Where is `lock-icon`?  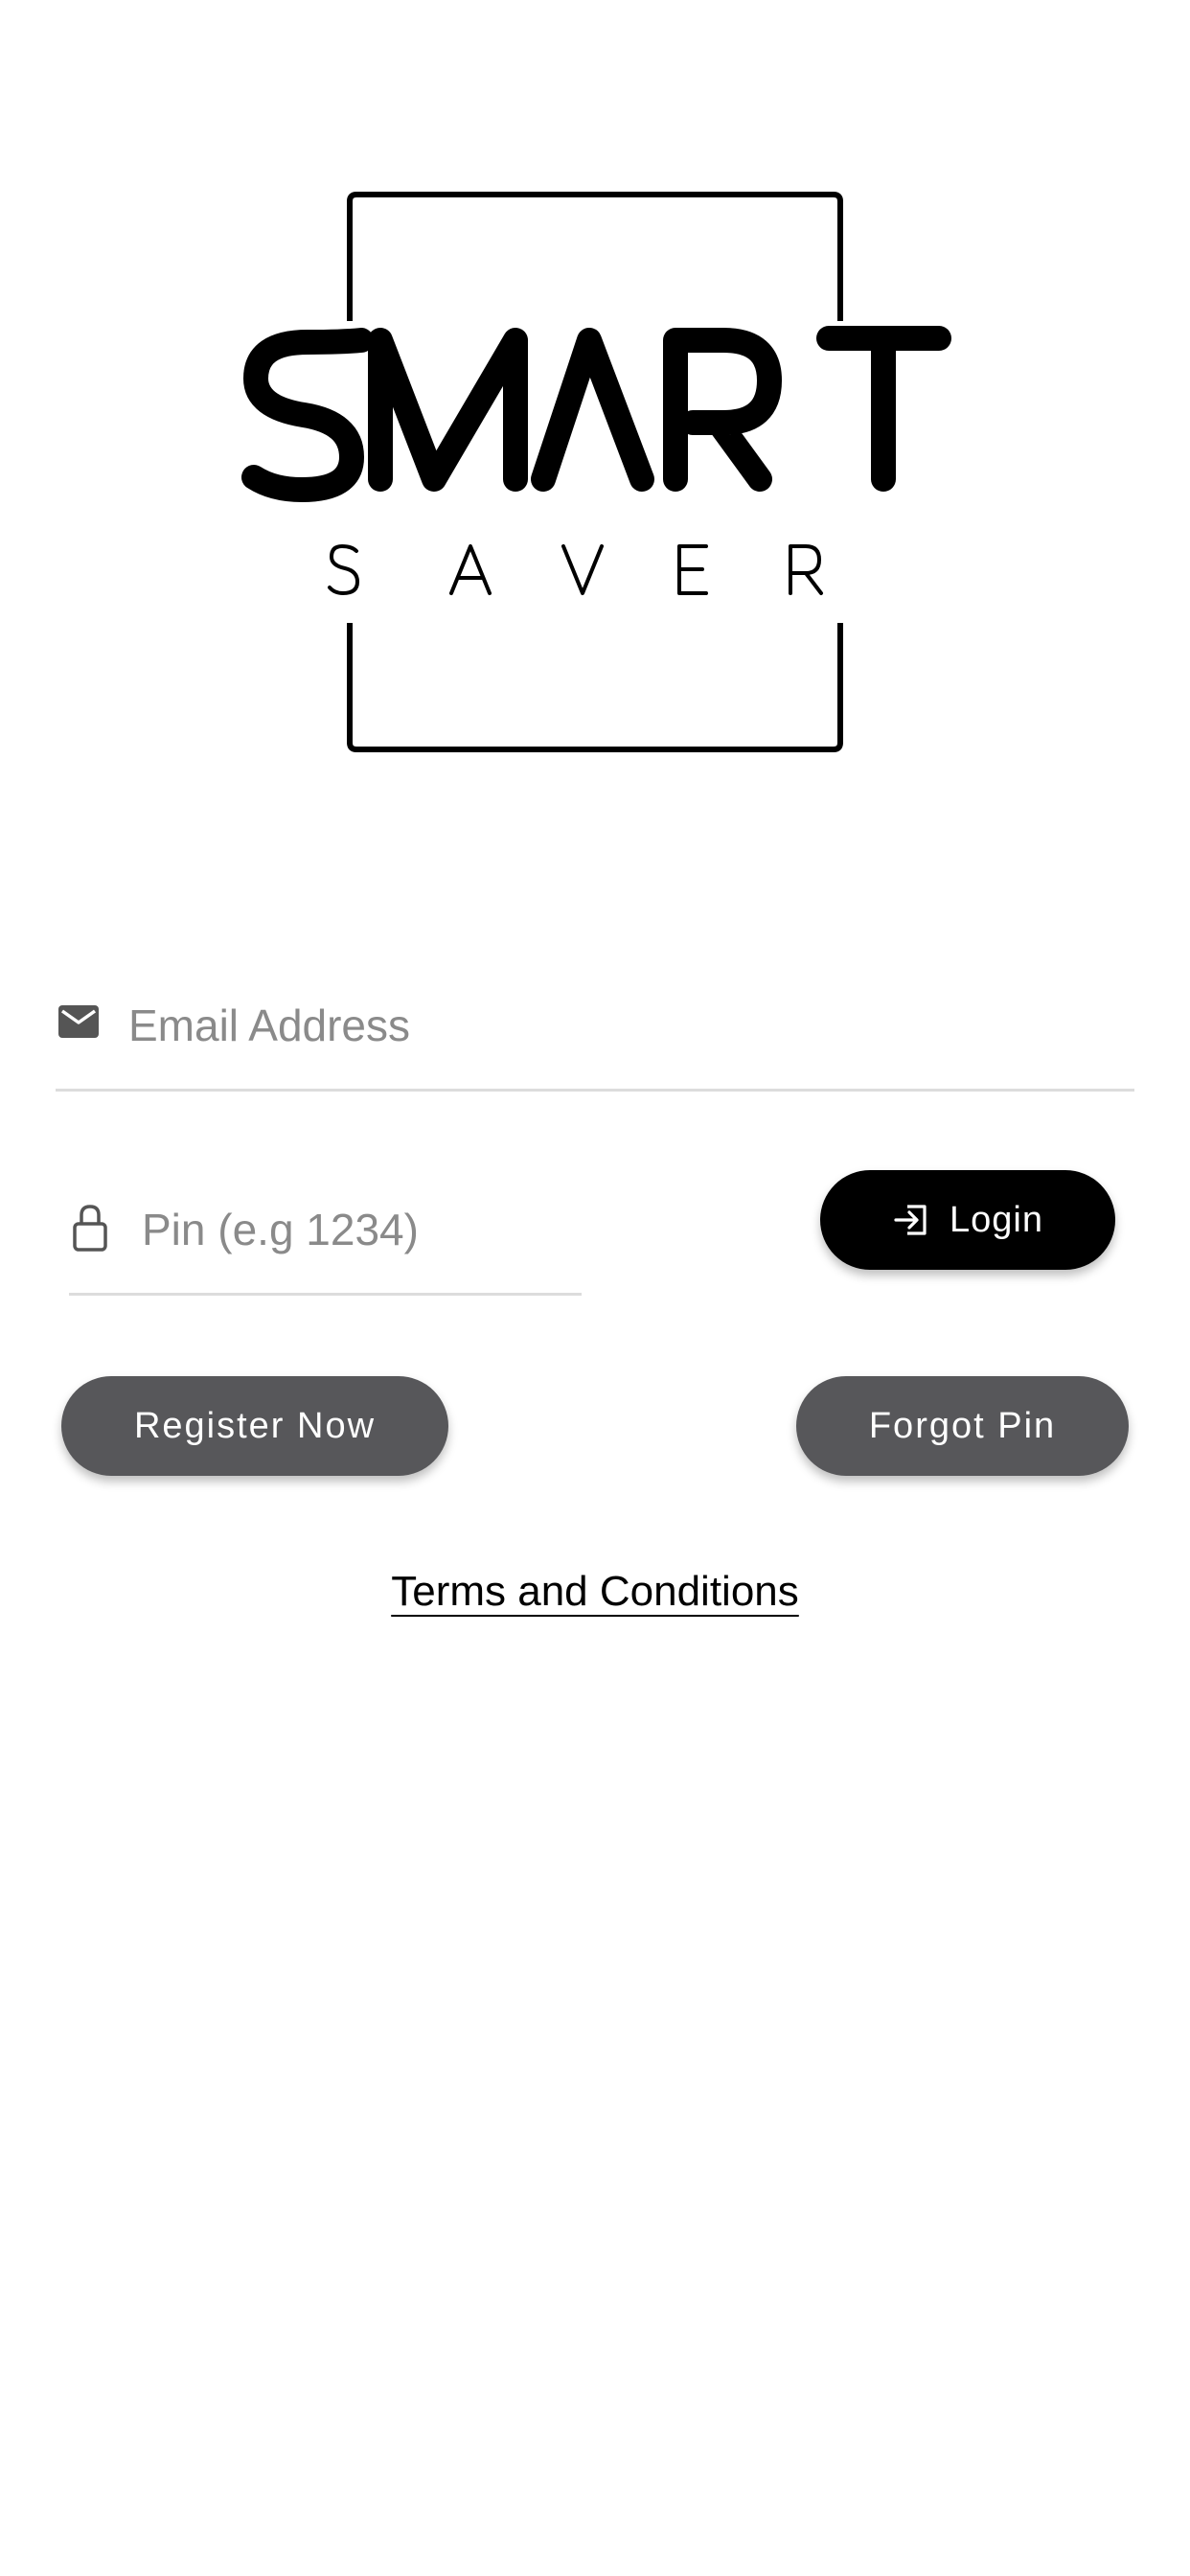
lock-icon is located at coordinates (90, 1228).